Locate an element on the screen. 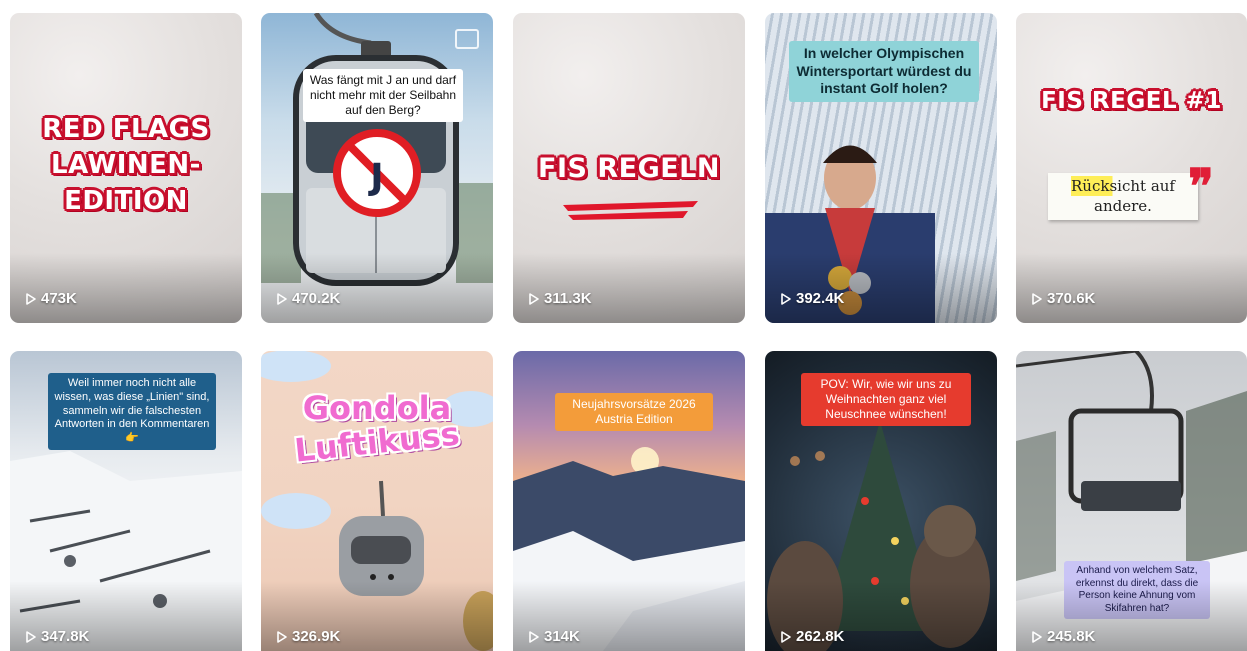  title-text: Gondola Luftikuss is located at coordinates (377, 430).